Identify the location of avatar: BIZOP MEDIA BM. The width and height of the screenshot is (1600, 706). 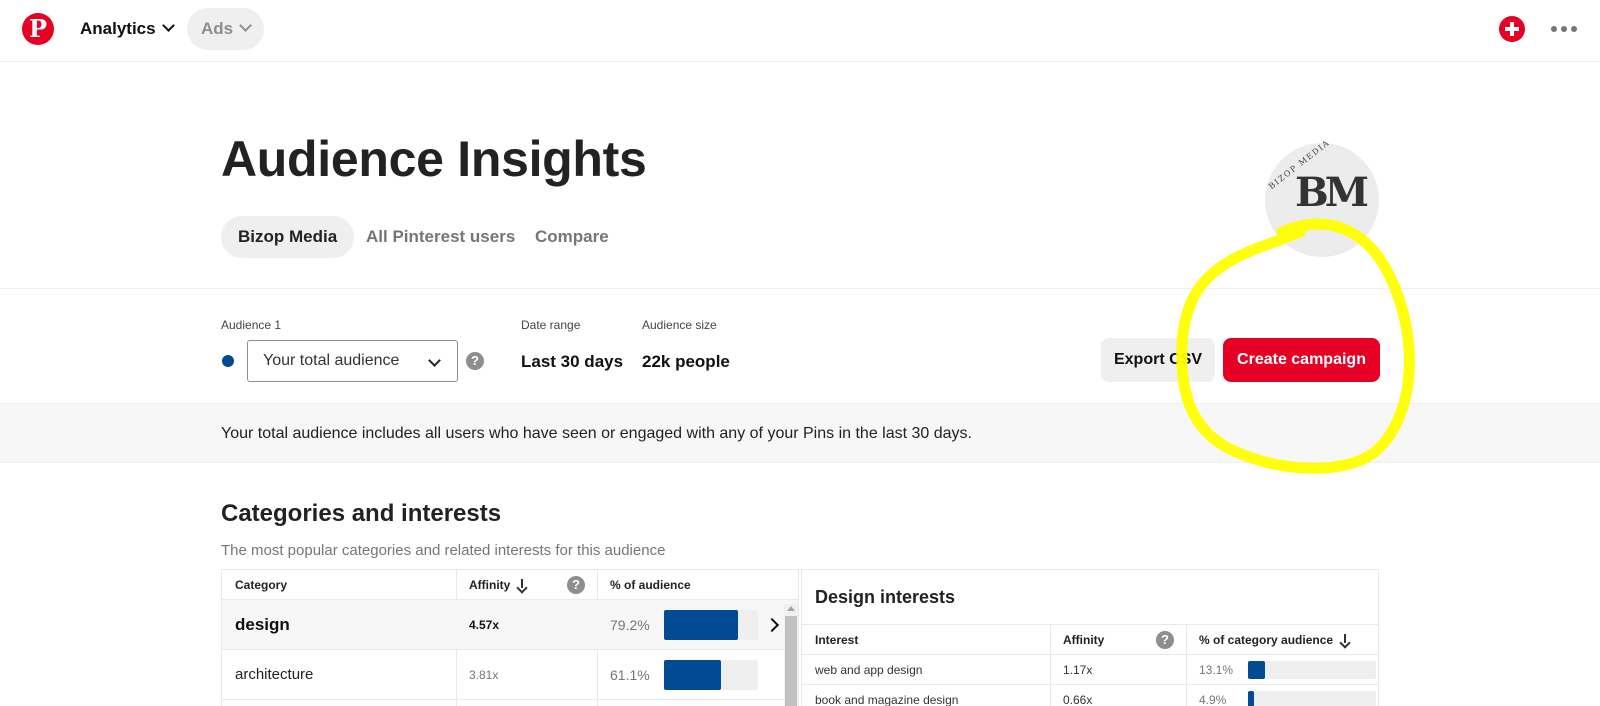
(1322, 197).